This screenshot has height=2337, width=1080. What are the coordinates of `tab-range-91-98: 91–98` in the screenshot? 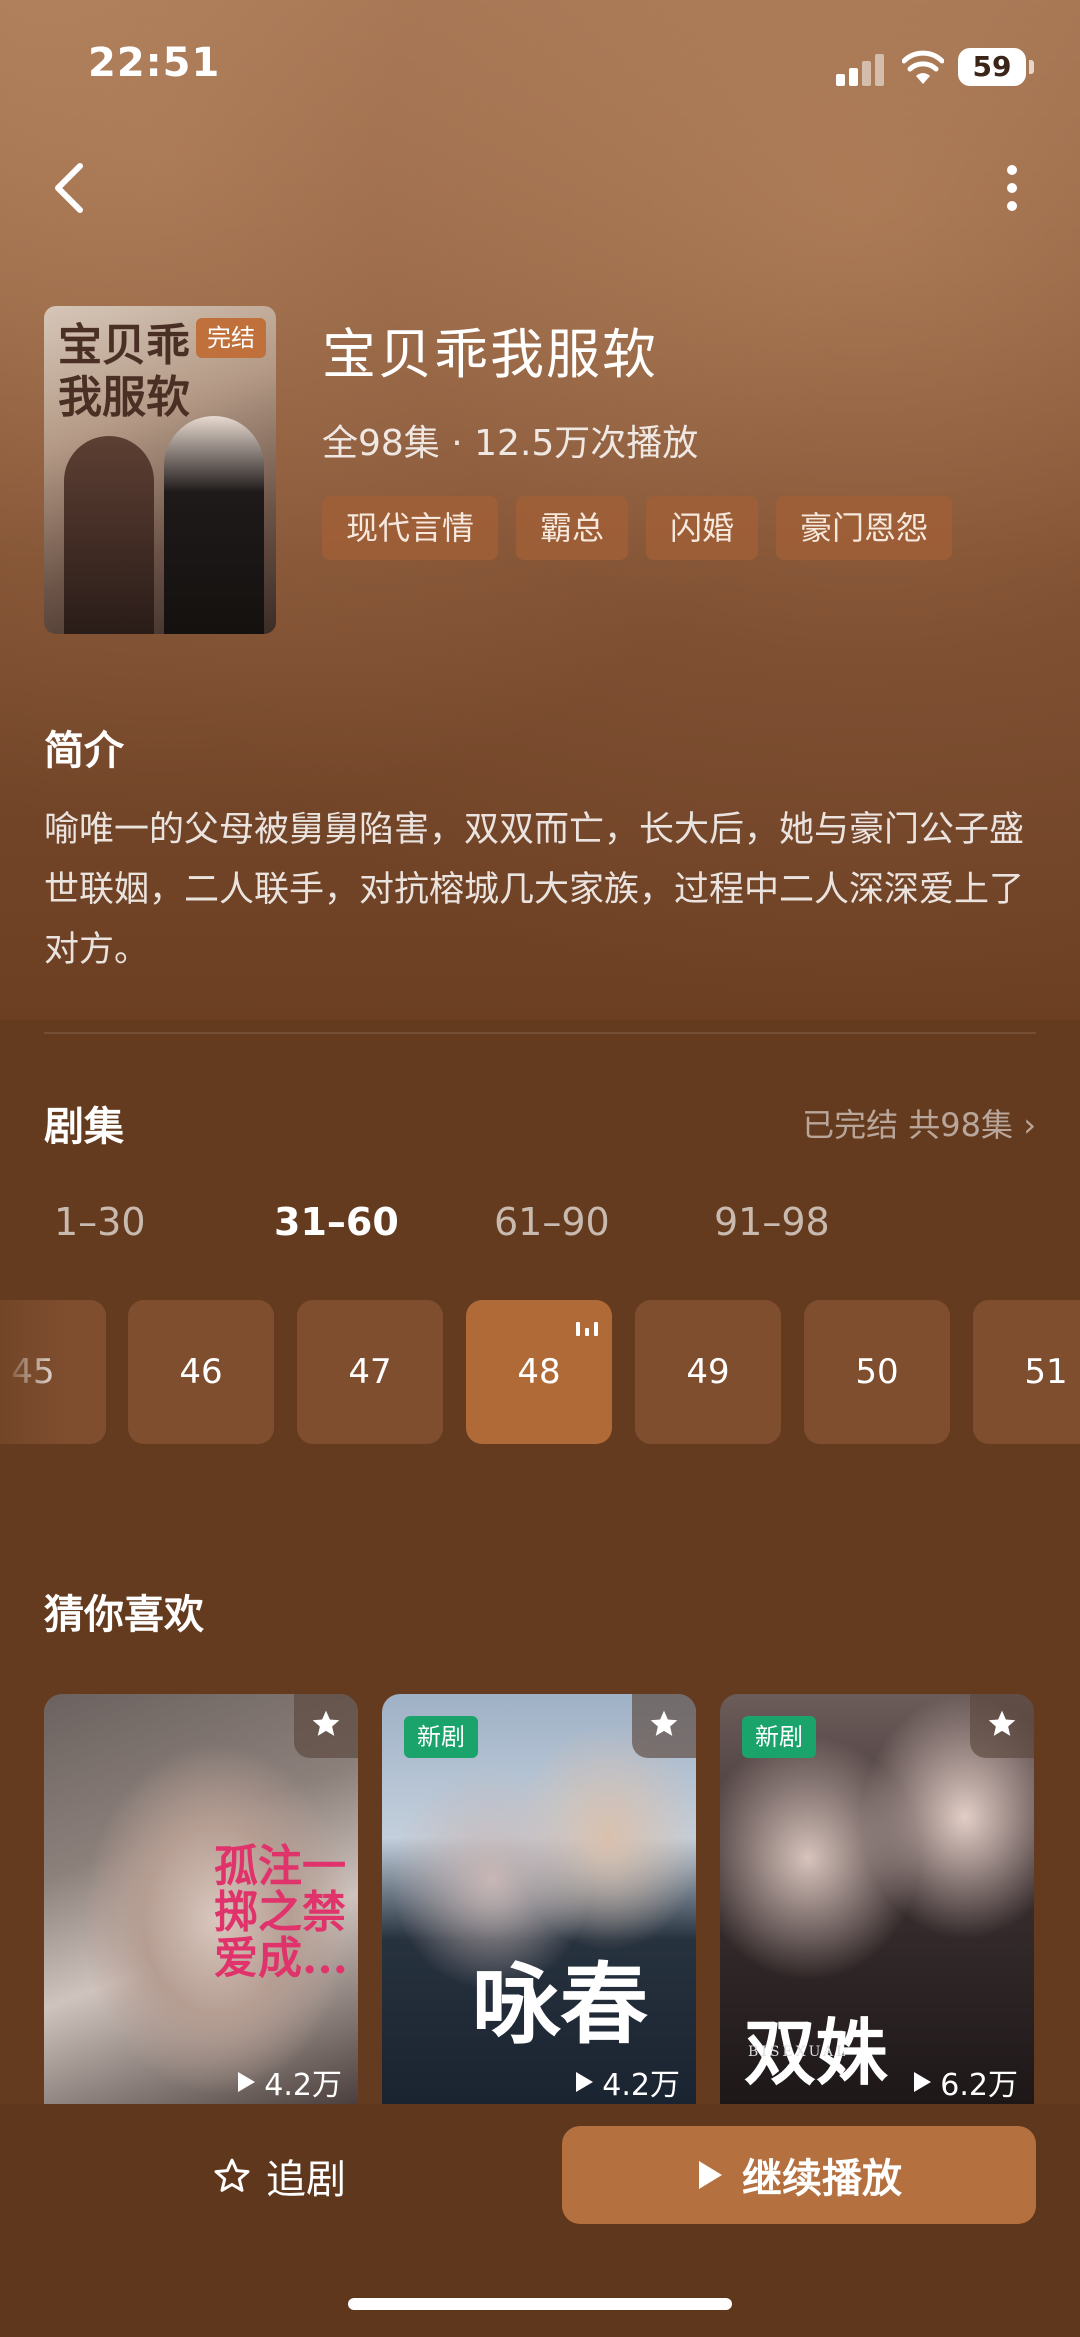 It's located at (814, 1222).